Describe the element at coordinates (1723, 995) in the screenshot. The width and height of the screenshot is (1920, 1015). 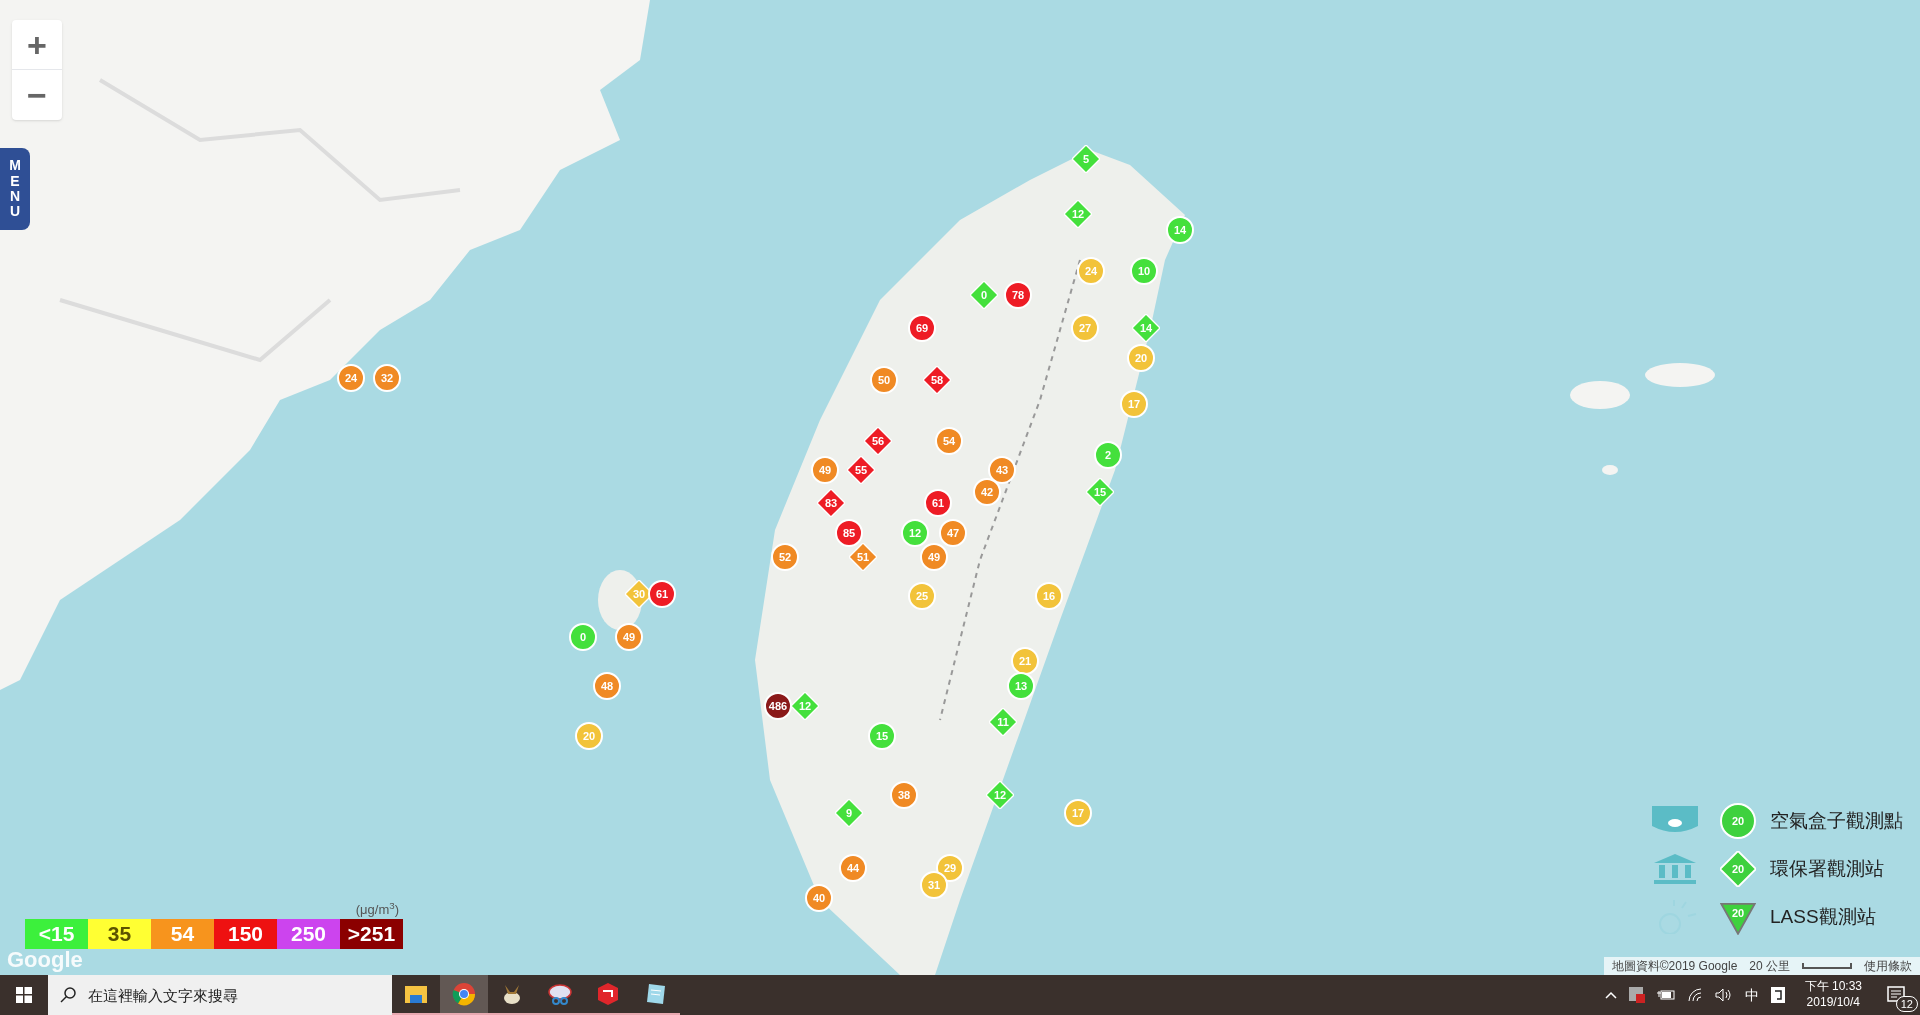
I see `speaker-icon` at that location.